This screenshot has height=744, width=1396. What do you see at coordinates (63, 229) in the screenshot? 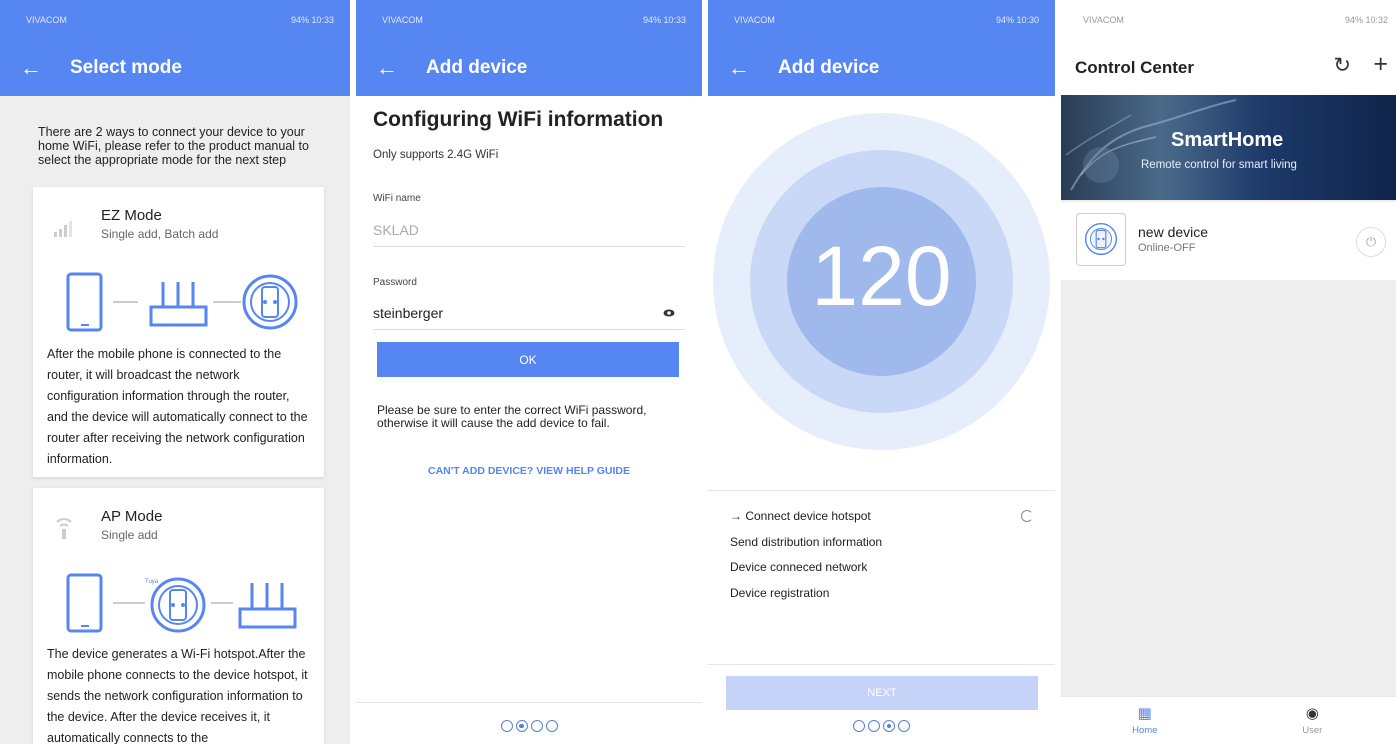
I see `signal-icon` at bounding box center [63, 229].